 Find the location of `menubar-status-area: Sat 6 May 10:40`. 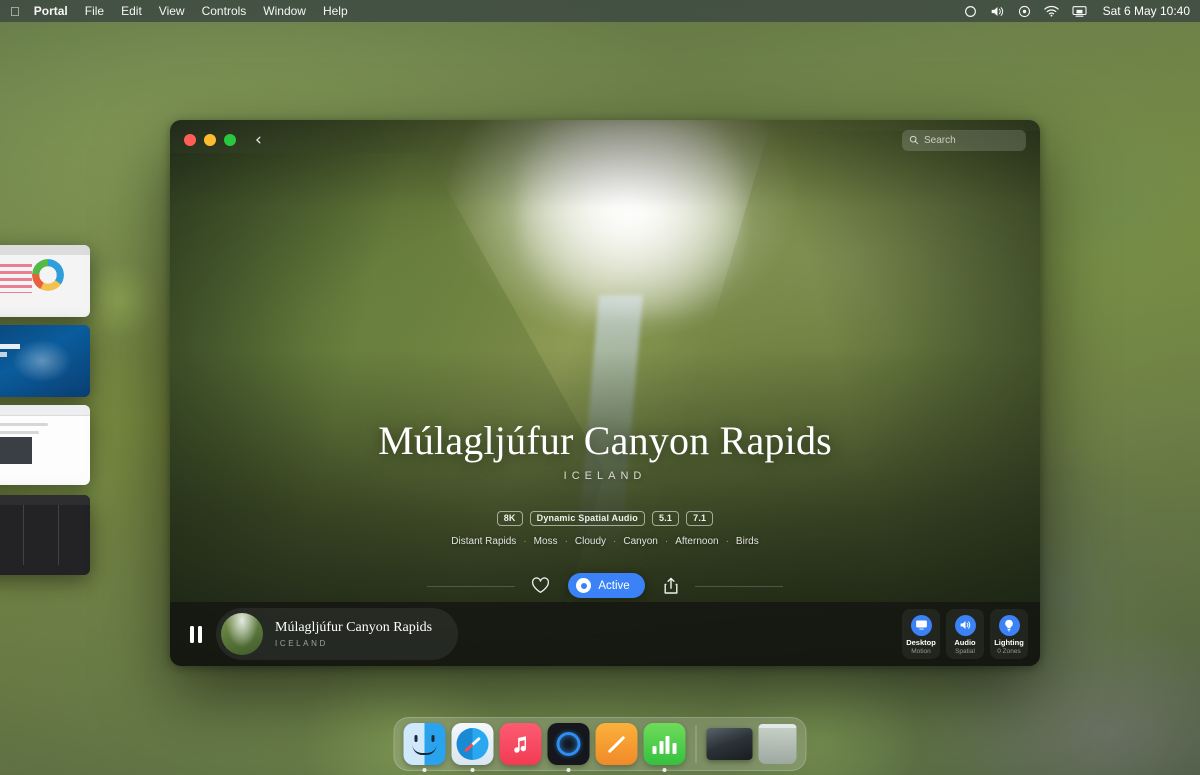

menubar-status-area: Sat 6 May 10:40 is located at coordinates (1077, 11).